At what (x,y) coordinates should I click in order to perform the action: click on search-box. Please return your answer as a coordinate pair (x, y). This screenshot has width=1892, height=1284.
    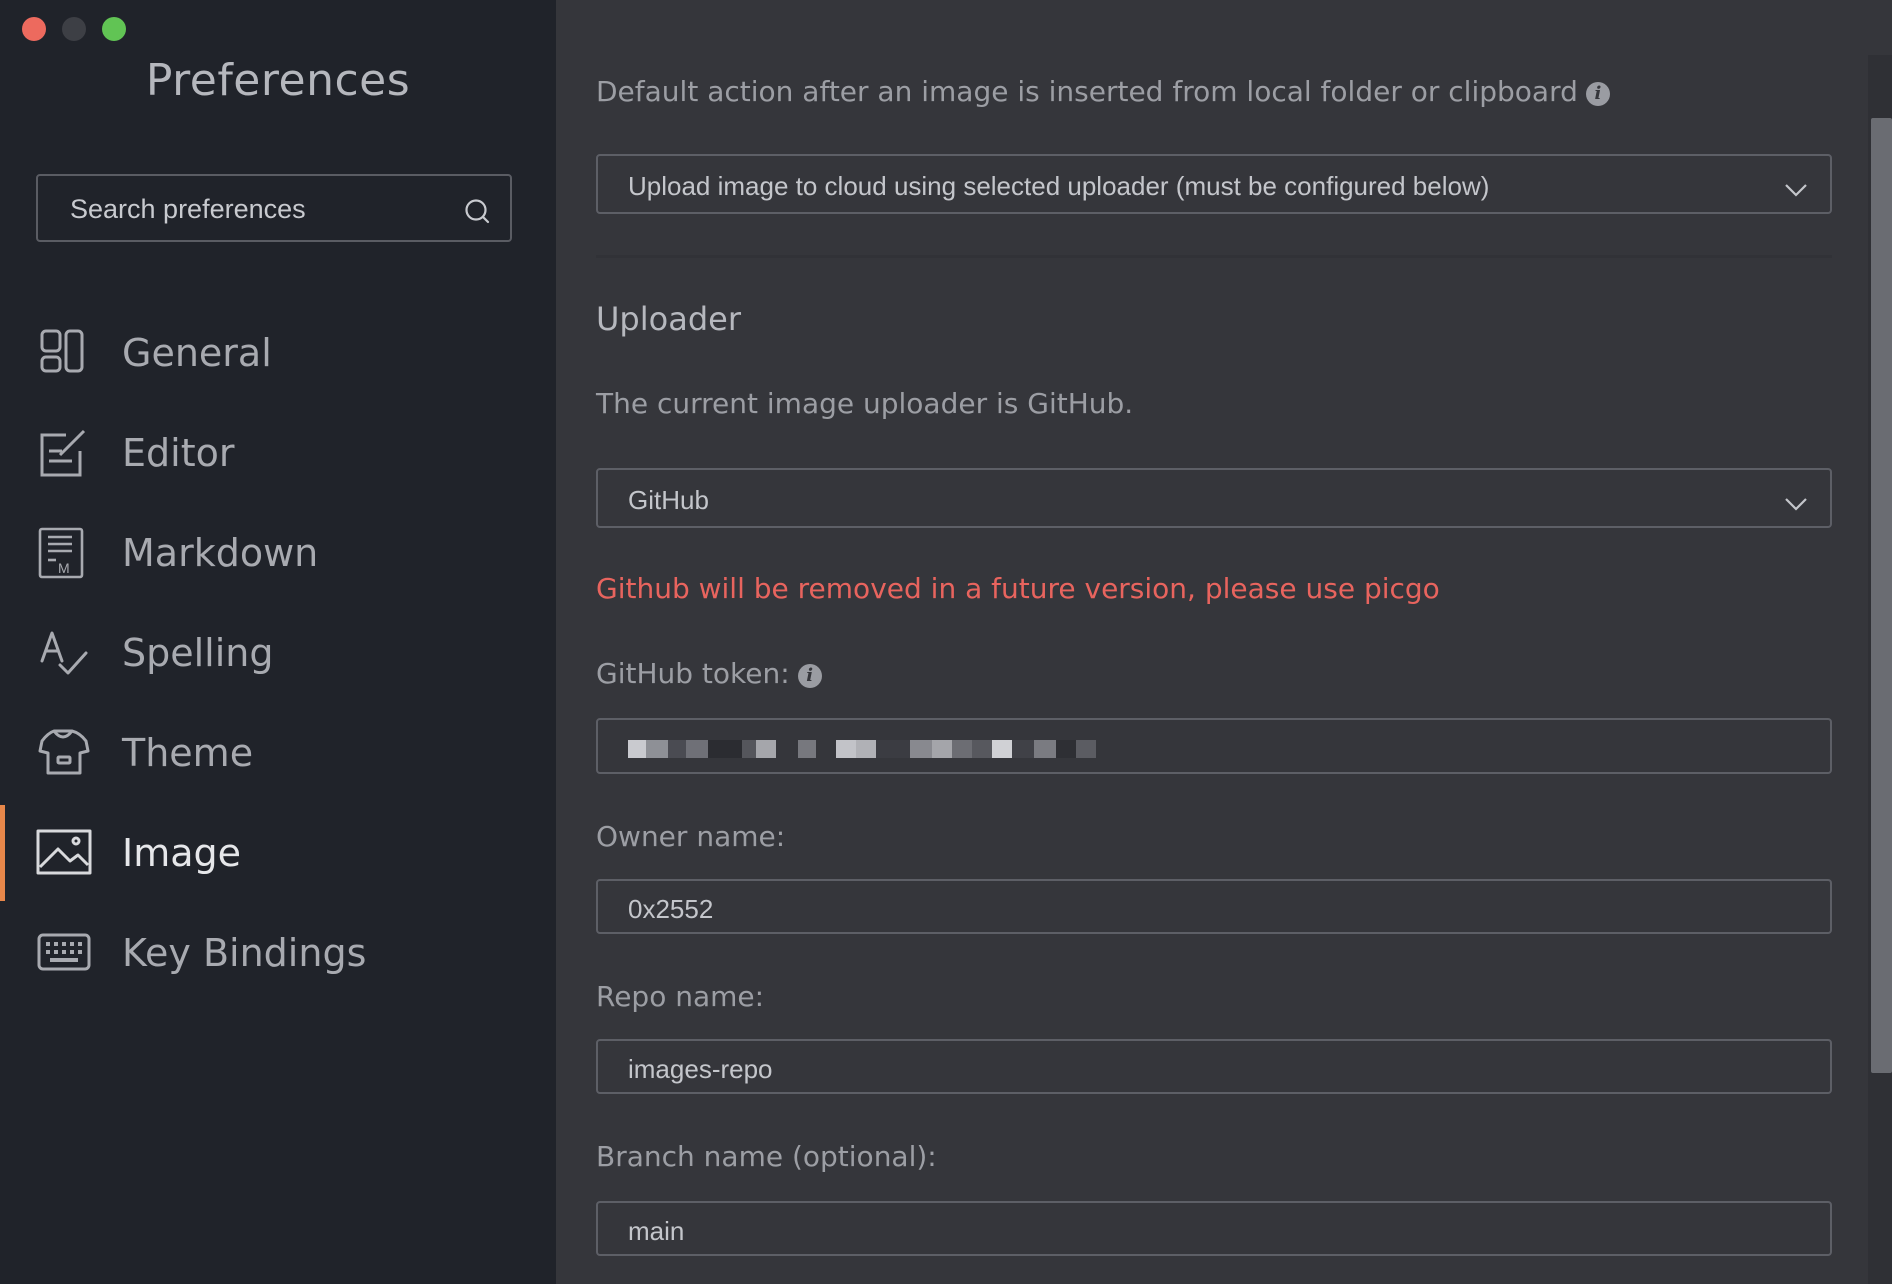
    Looking at the image, I should click on (274, 208).